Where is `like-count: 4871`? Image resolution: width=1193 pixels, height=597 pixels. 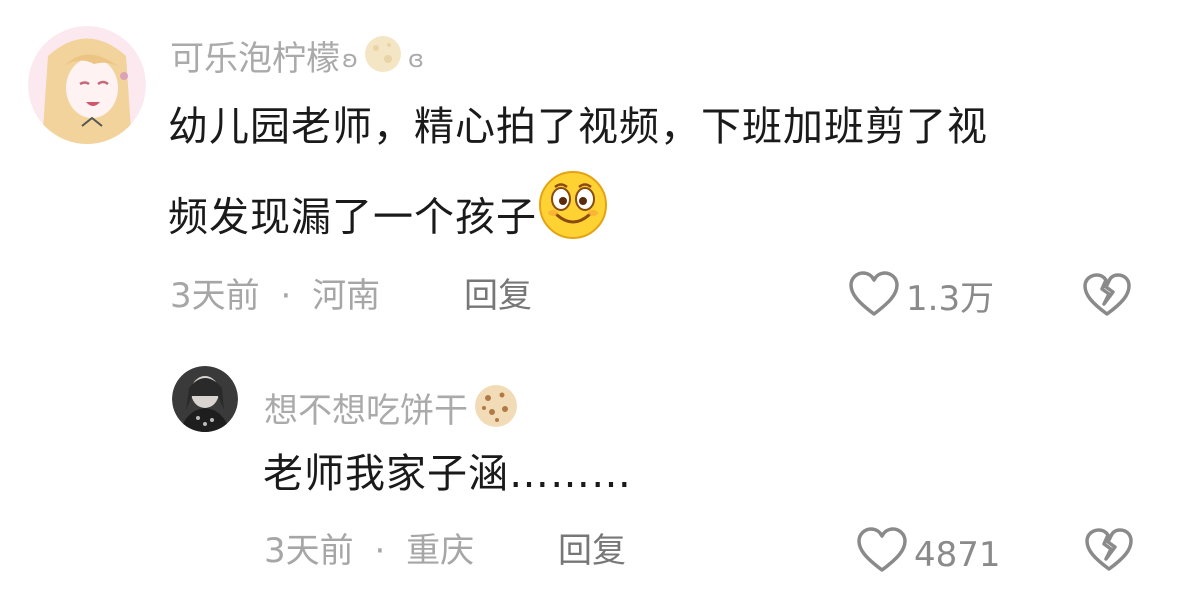 like-count: 4871 is located at coordinates (957, 554).